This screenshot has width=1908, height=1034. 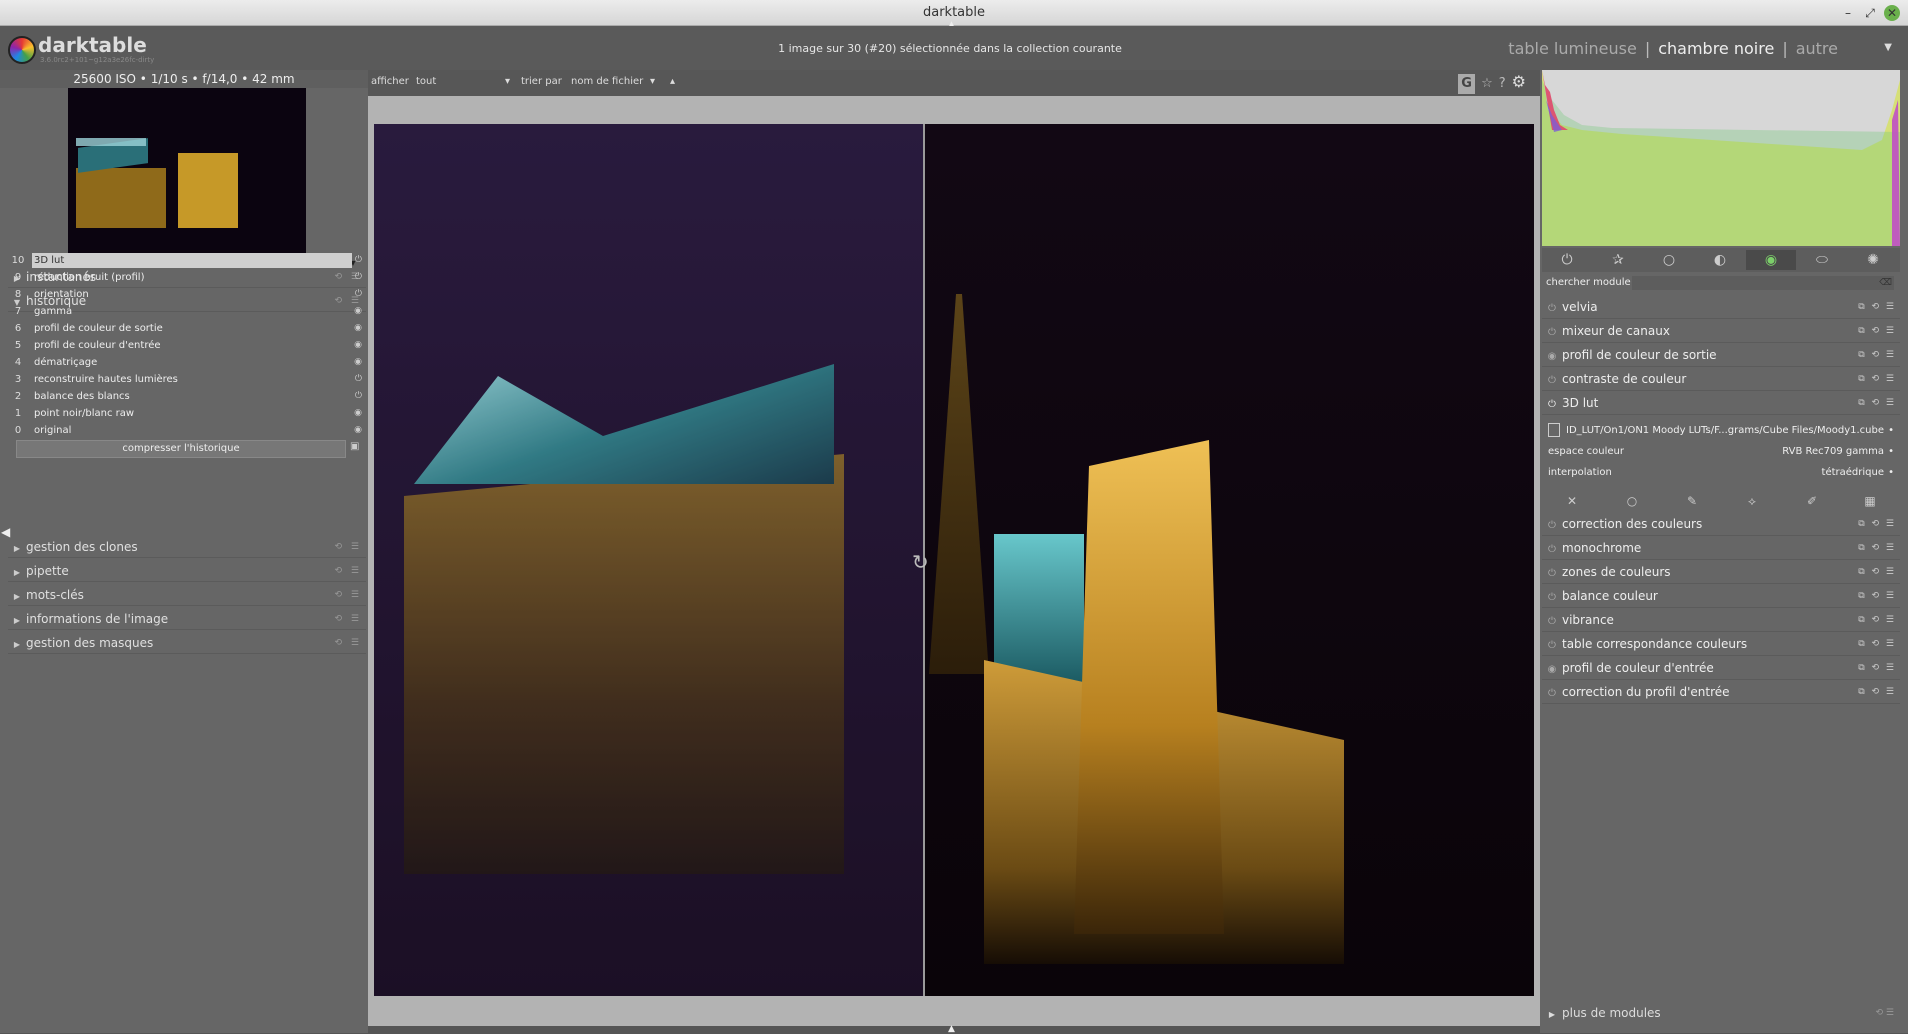 What do you see at coordinates (187, 311) in the screenshot?
I see `history-item: 7 gamma ◉` at bounding box center [187, 311].